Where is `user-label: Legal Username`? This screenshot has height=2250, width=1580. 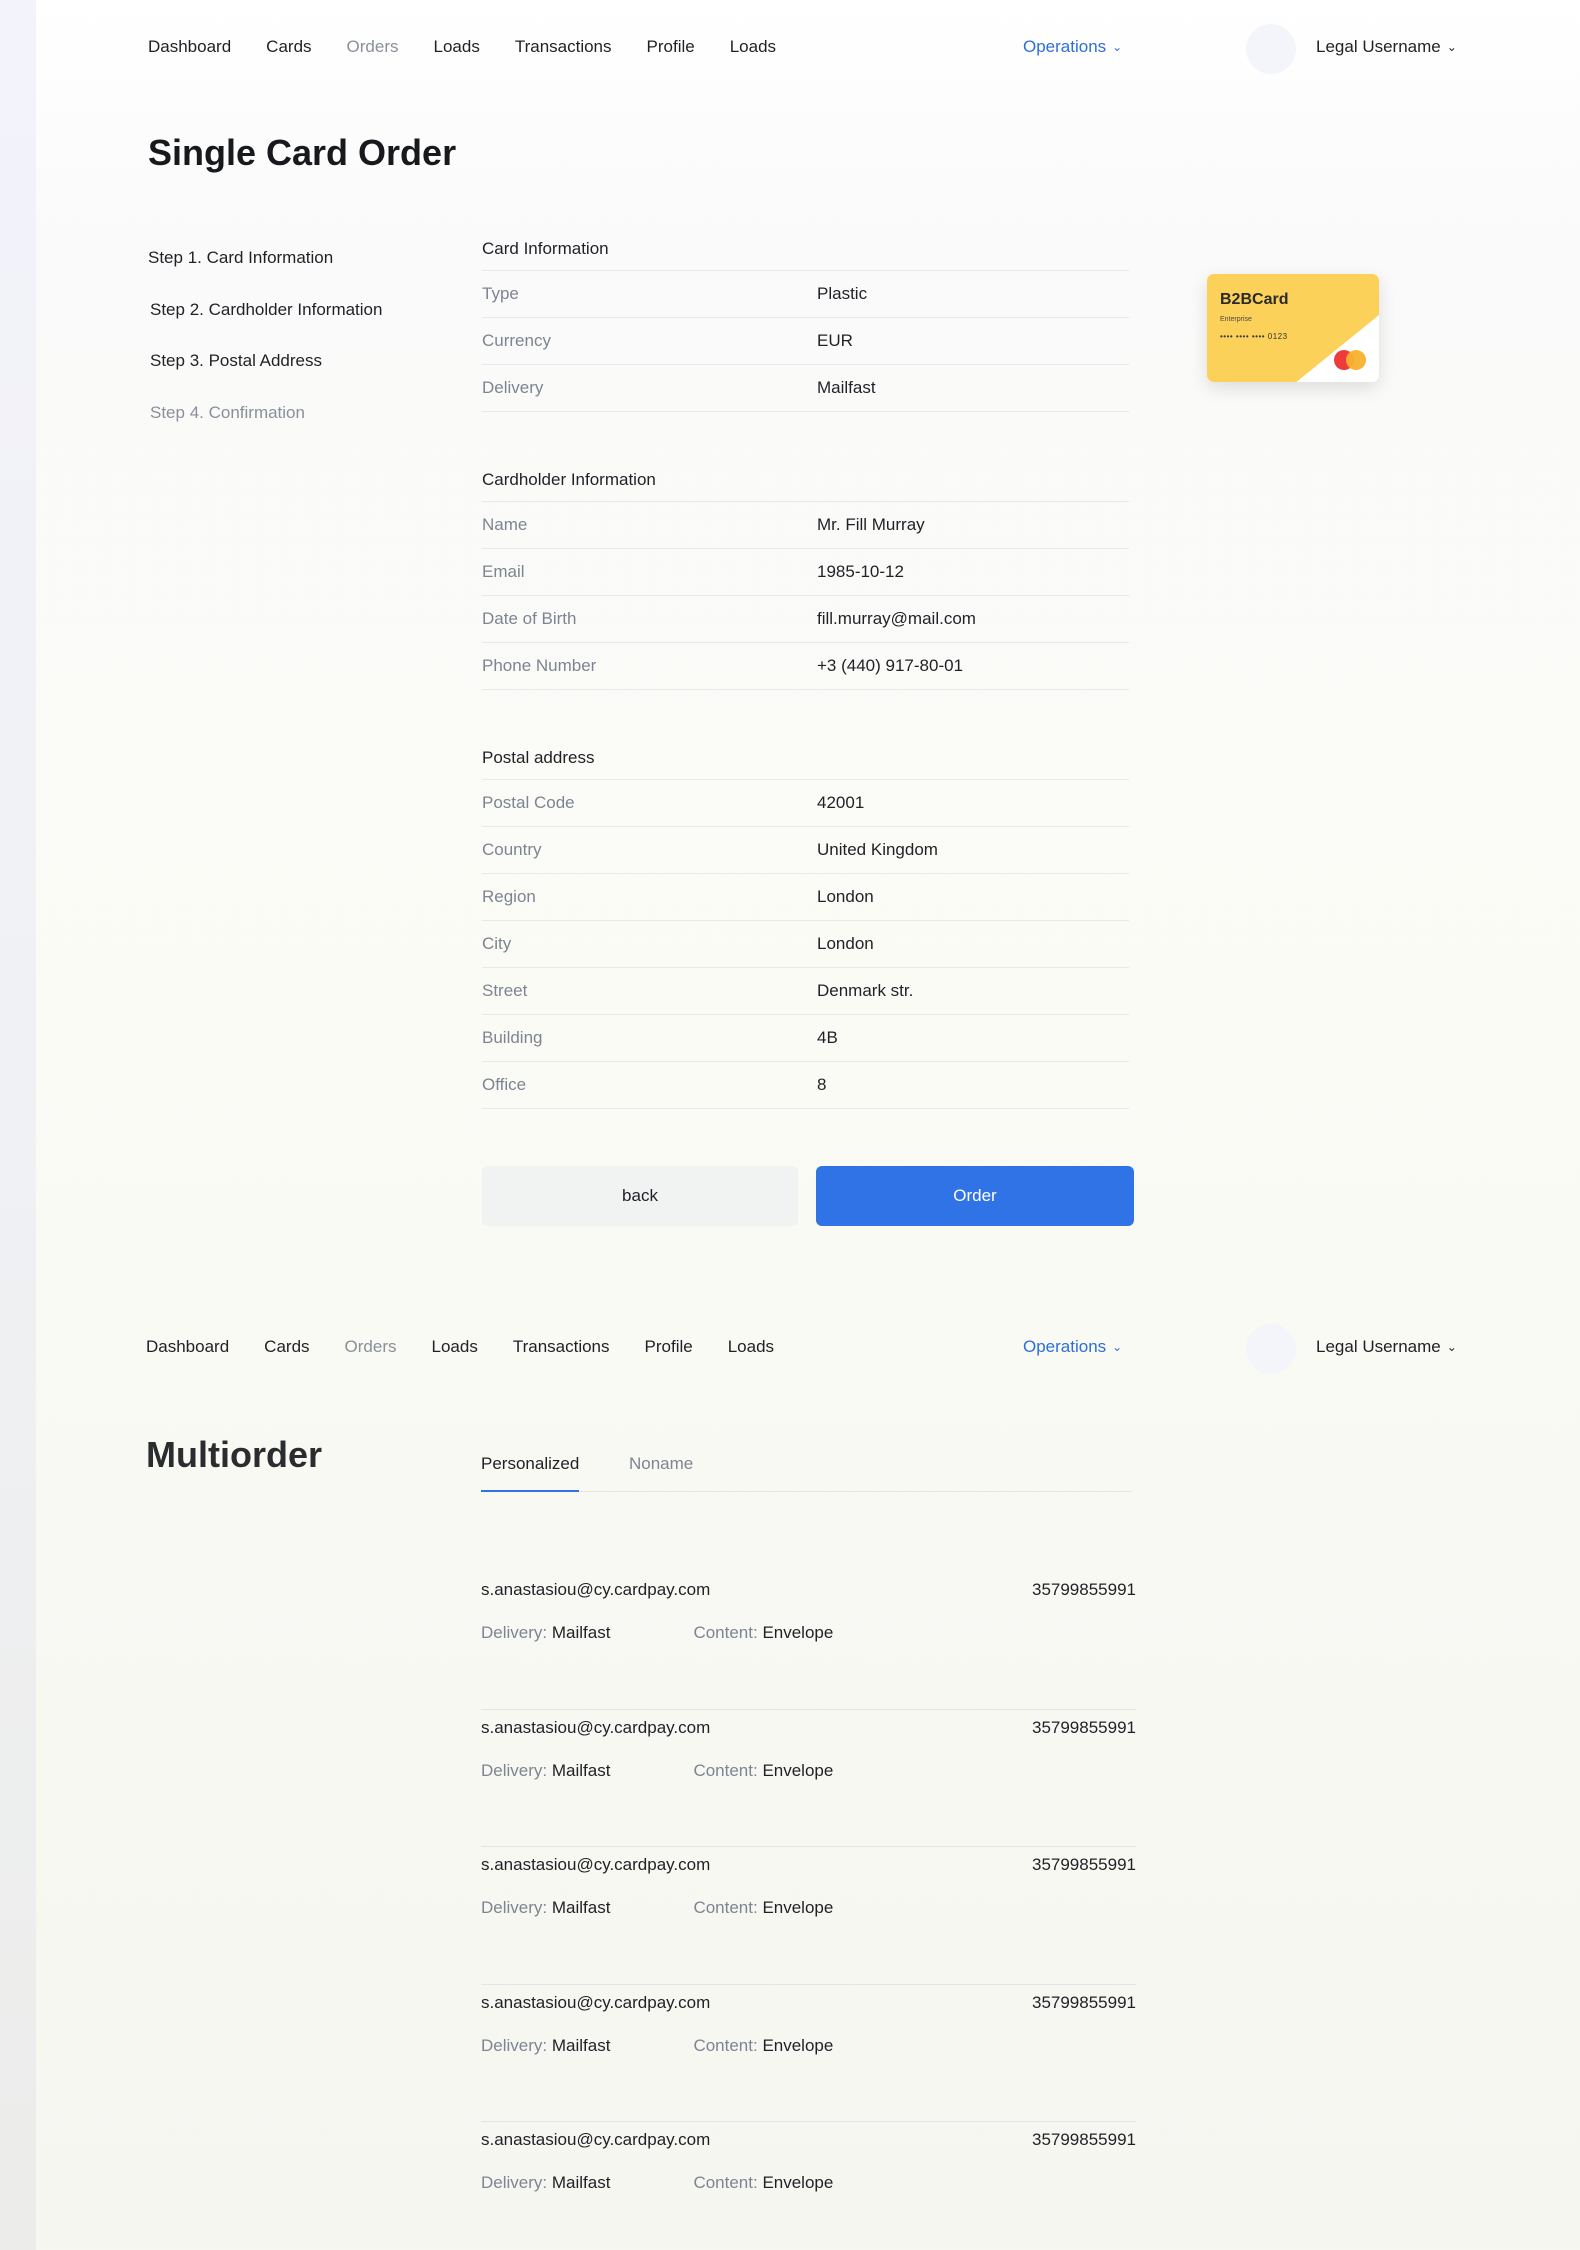 user-label: Legal Username is located at coordinates (1378, 1346).